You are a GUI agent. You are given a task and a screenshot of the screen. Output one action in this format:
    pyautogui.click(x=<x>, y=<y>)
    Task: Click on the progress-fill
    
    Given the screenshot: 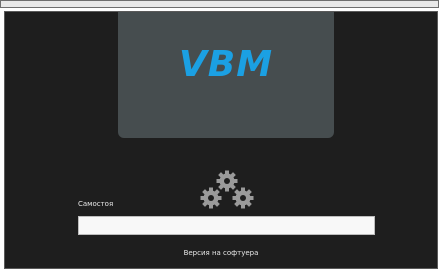 What is the action you would take?
    pyautogui.click(x=226, y=225)
    